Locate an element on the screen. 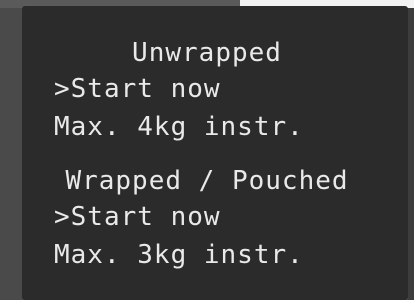 The height and width of the screenshot is (300, 414). max-load-unwrapped-text: Max. 4kg instr. is located at coordinates (179, 127).